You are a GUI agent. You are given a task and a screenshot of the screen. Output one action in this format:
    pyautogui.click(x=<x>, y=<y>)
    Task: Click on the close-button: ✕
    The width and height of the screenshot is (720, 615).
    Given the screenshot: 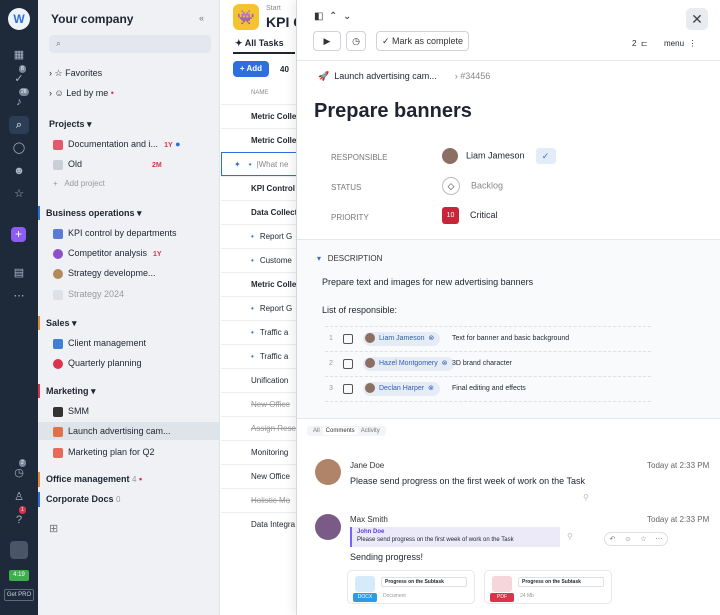 What is the action you would take?
    pyautogui.click(x=697, y=19)
    